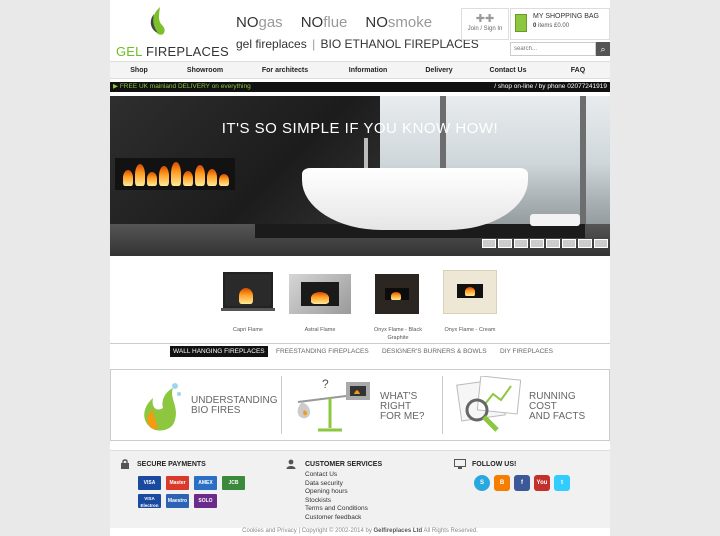 This screenshot has height=536, width=720. What do you see at coordinates (470, 330) in the screenshot?
I see `product-name: Onyx Flame - Cream` at bounding box center [470, 330].